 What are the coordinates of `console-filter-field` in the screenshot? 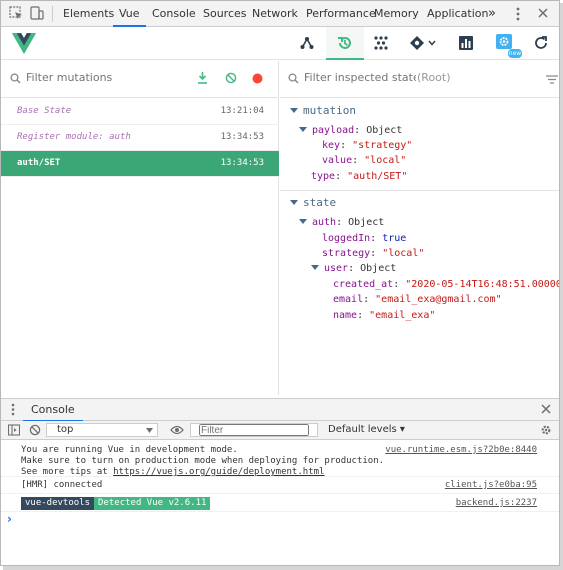 It's located at (254, 430).